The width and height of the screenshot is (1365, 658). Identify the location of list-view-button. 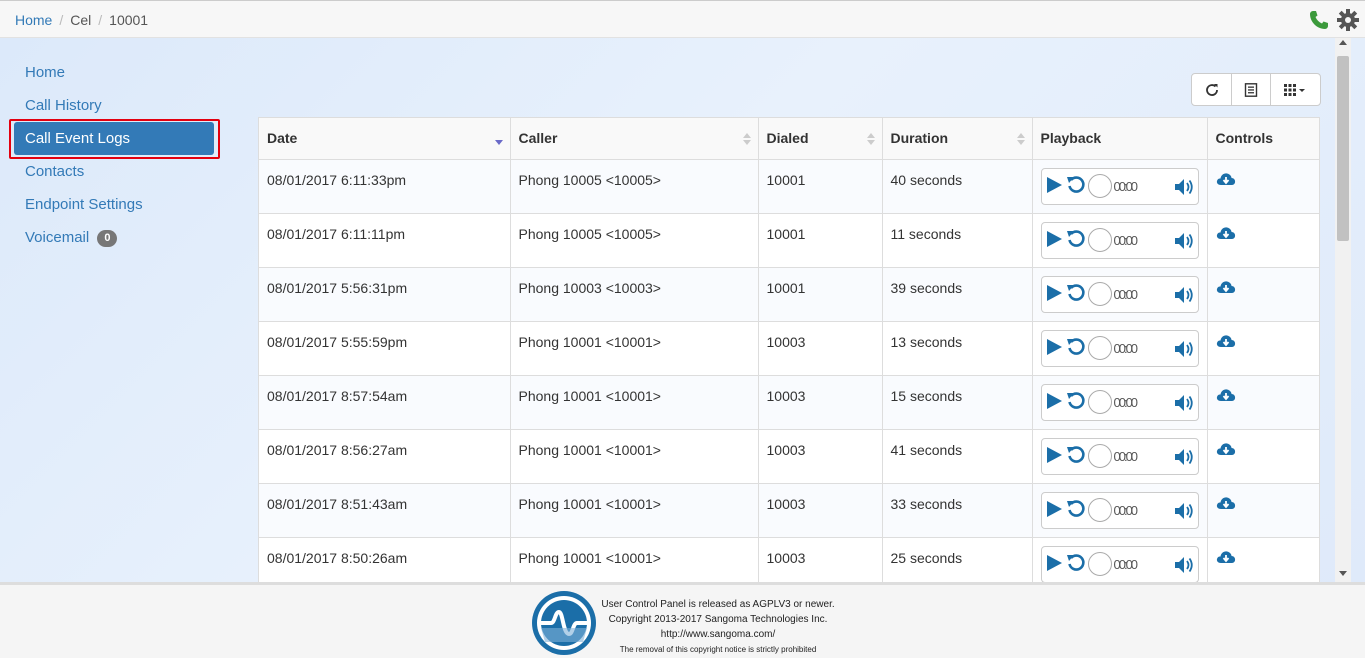
(1250, 89).